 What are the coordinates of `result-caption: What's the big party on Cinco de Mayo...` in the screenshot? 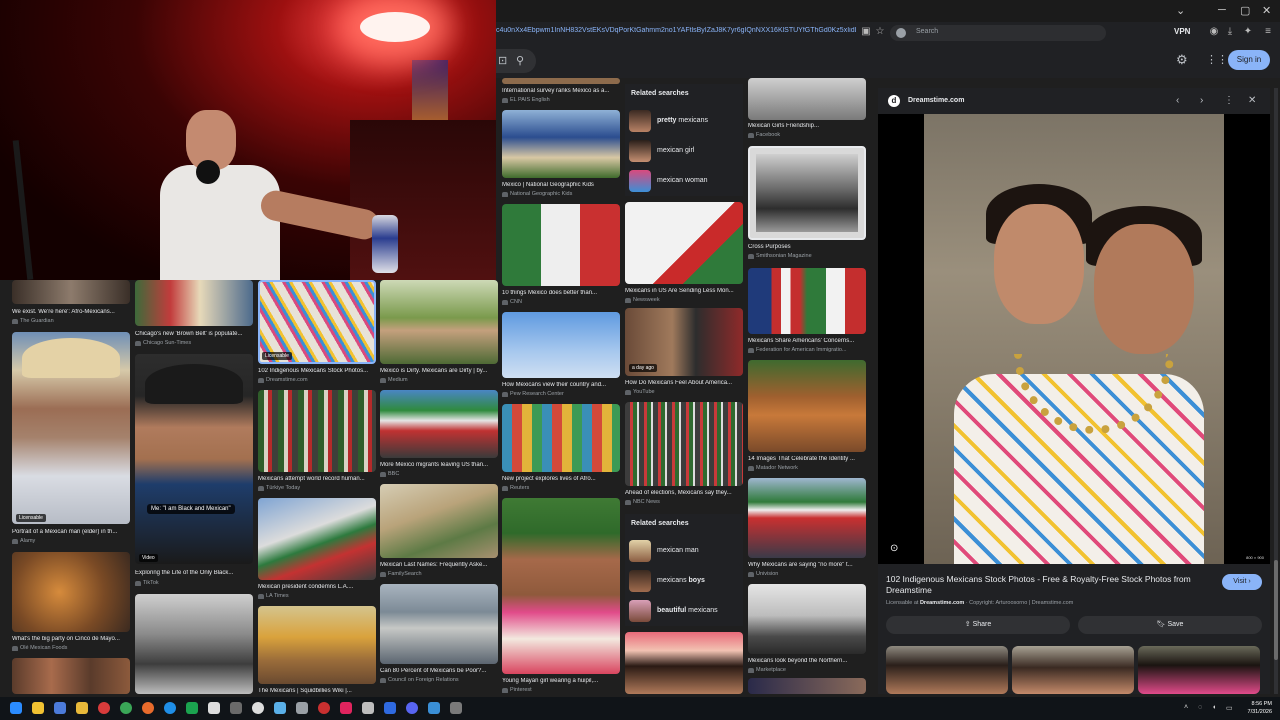 It's located at (71, 639).